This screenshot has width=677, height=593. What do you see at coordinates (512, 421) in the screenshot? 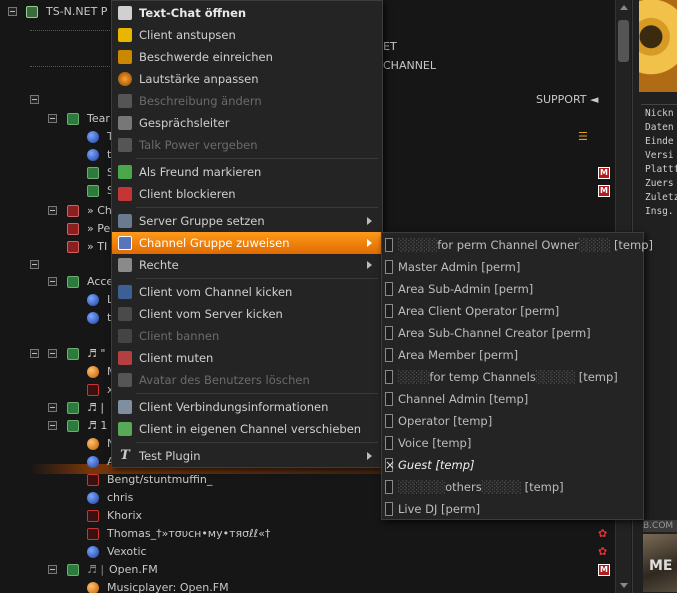
I see `submenu-item-channel-group: Operator [temp]` at bounding box center [512, 421].